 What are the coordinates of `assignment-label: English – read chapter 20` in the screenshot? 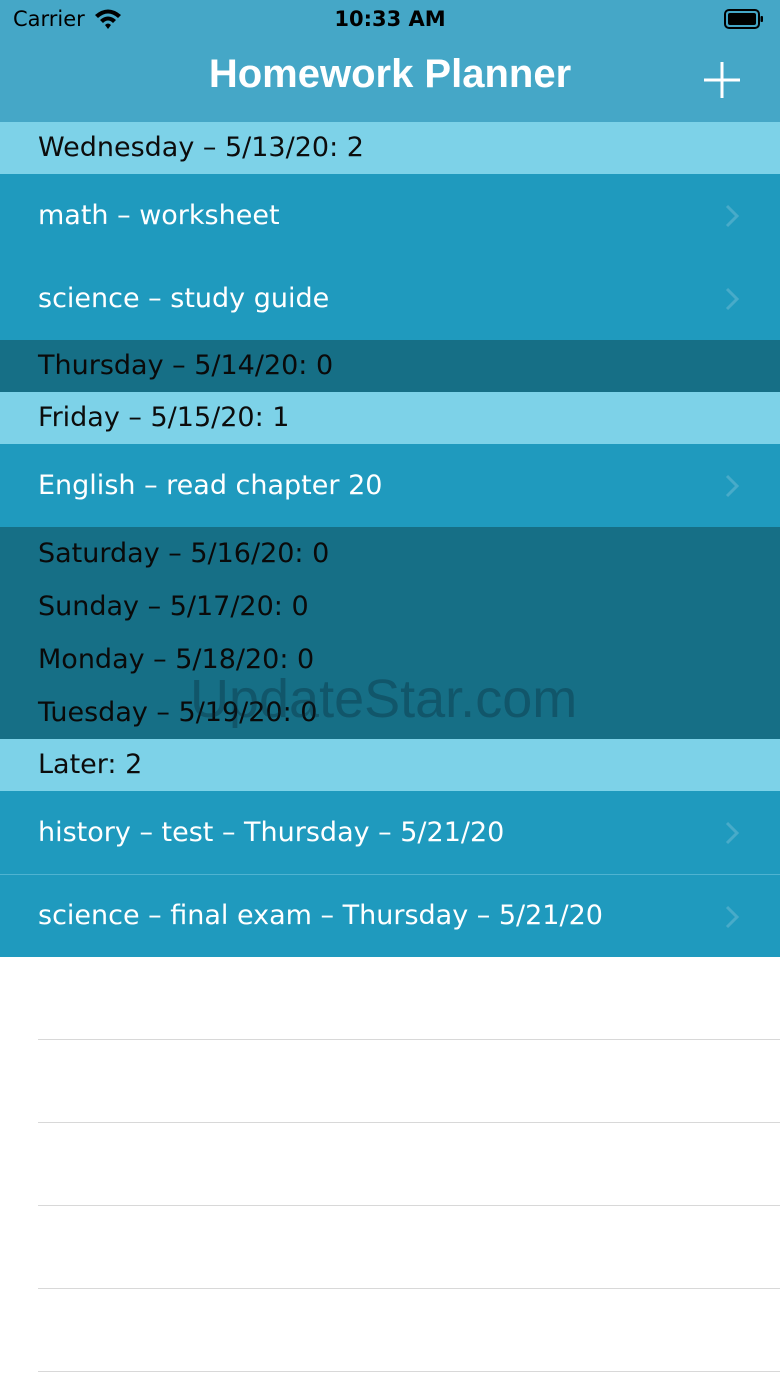 It's located at (210, 485).